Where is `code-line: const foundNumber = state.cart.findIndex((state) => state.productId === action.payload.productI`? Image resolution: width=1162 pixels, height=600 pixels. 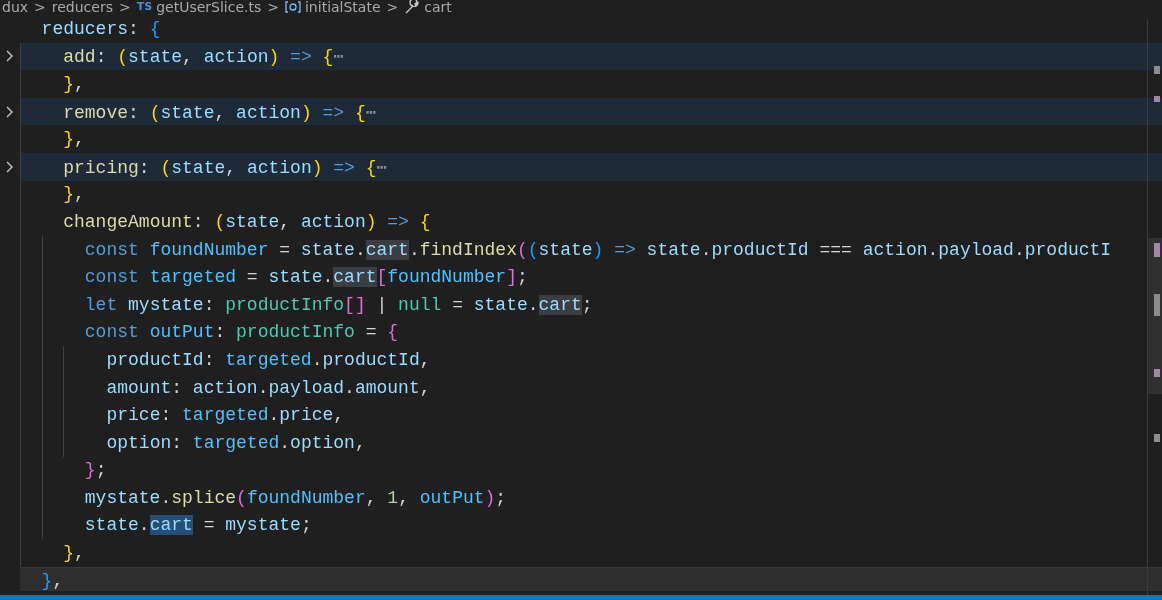
code-line: const foundNumber = state.cart.findIndex((state) => state.productId === action.payload.productI is located at coordinates (598, 249).